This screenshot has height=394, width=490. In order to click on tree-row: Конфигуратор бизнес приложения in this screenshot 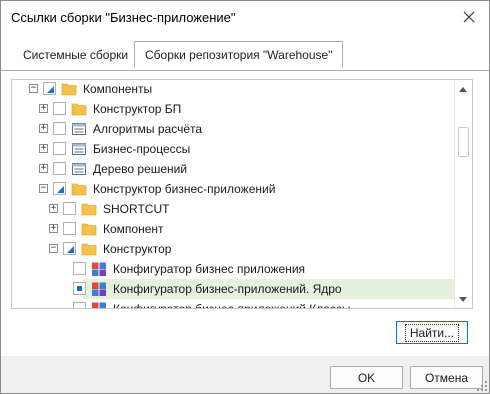, I will do `click(233, 269)`.